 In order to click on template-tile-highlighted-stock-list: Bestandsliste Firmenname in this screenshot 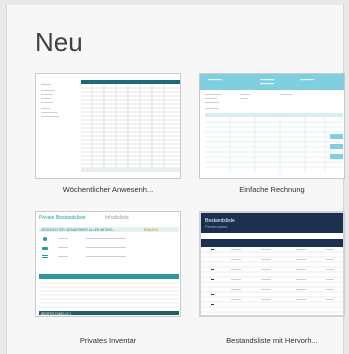, I will do `click(272, 264)`.